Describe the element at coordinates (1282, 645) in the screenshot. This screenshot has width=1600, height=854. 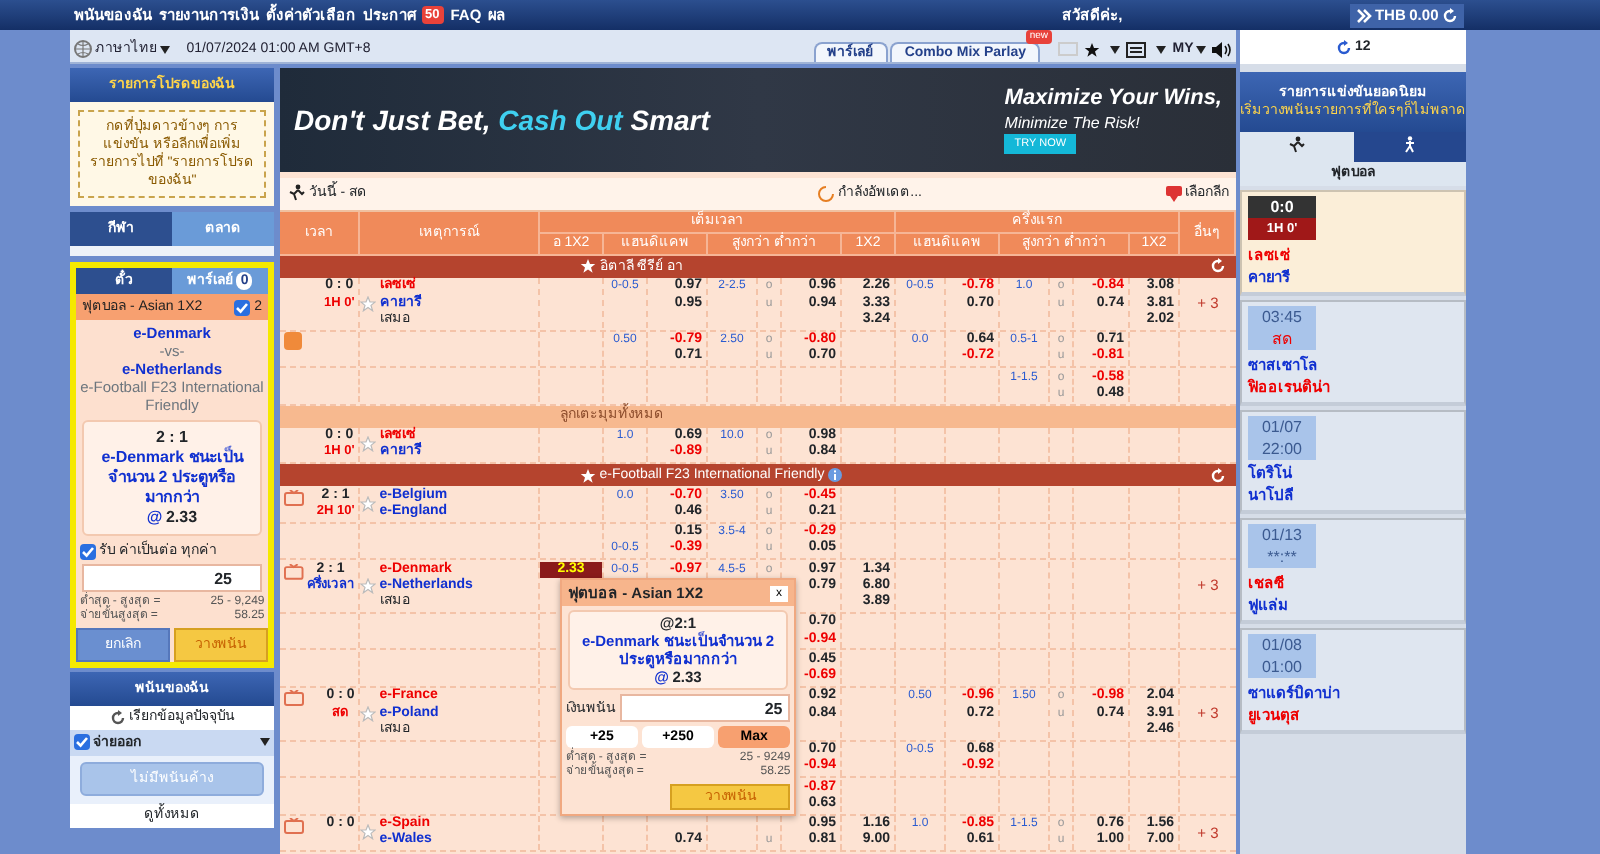
I see `match-time: 01/08` at that location.